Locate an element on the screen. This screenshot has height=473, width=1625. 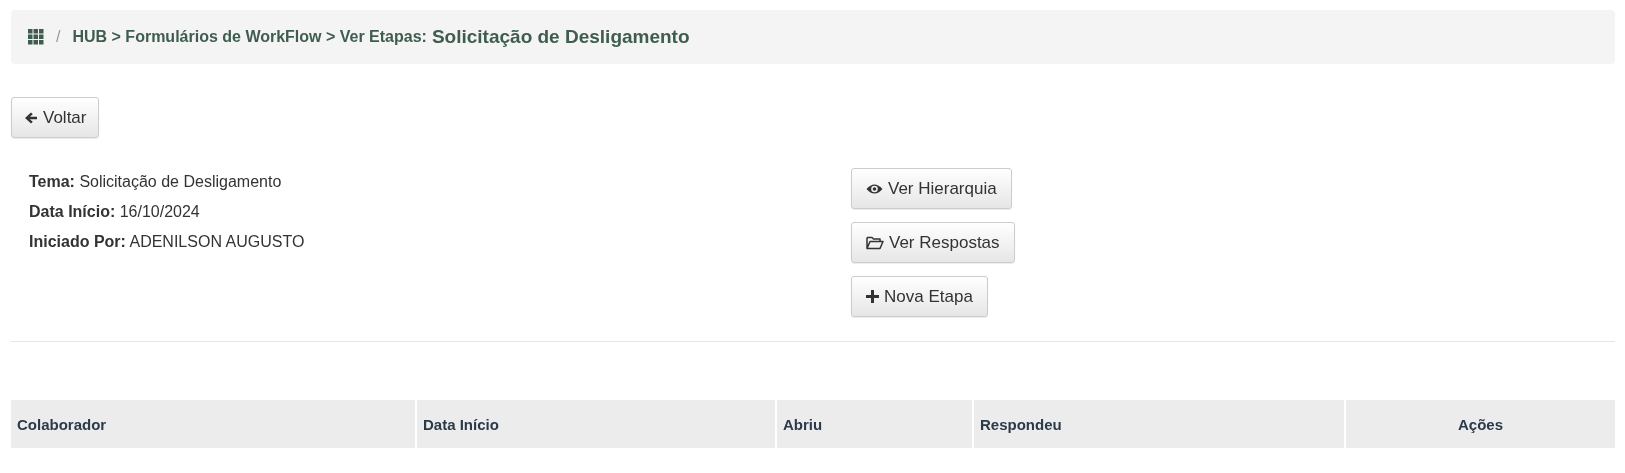
info-line: Tema: Solicitação de Desligamento is located at coordinates (156, 182).